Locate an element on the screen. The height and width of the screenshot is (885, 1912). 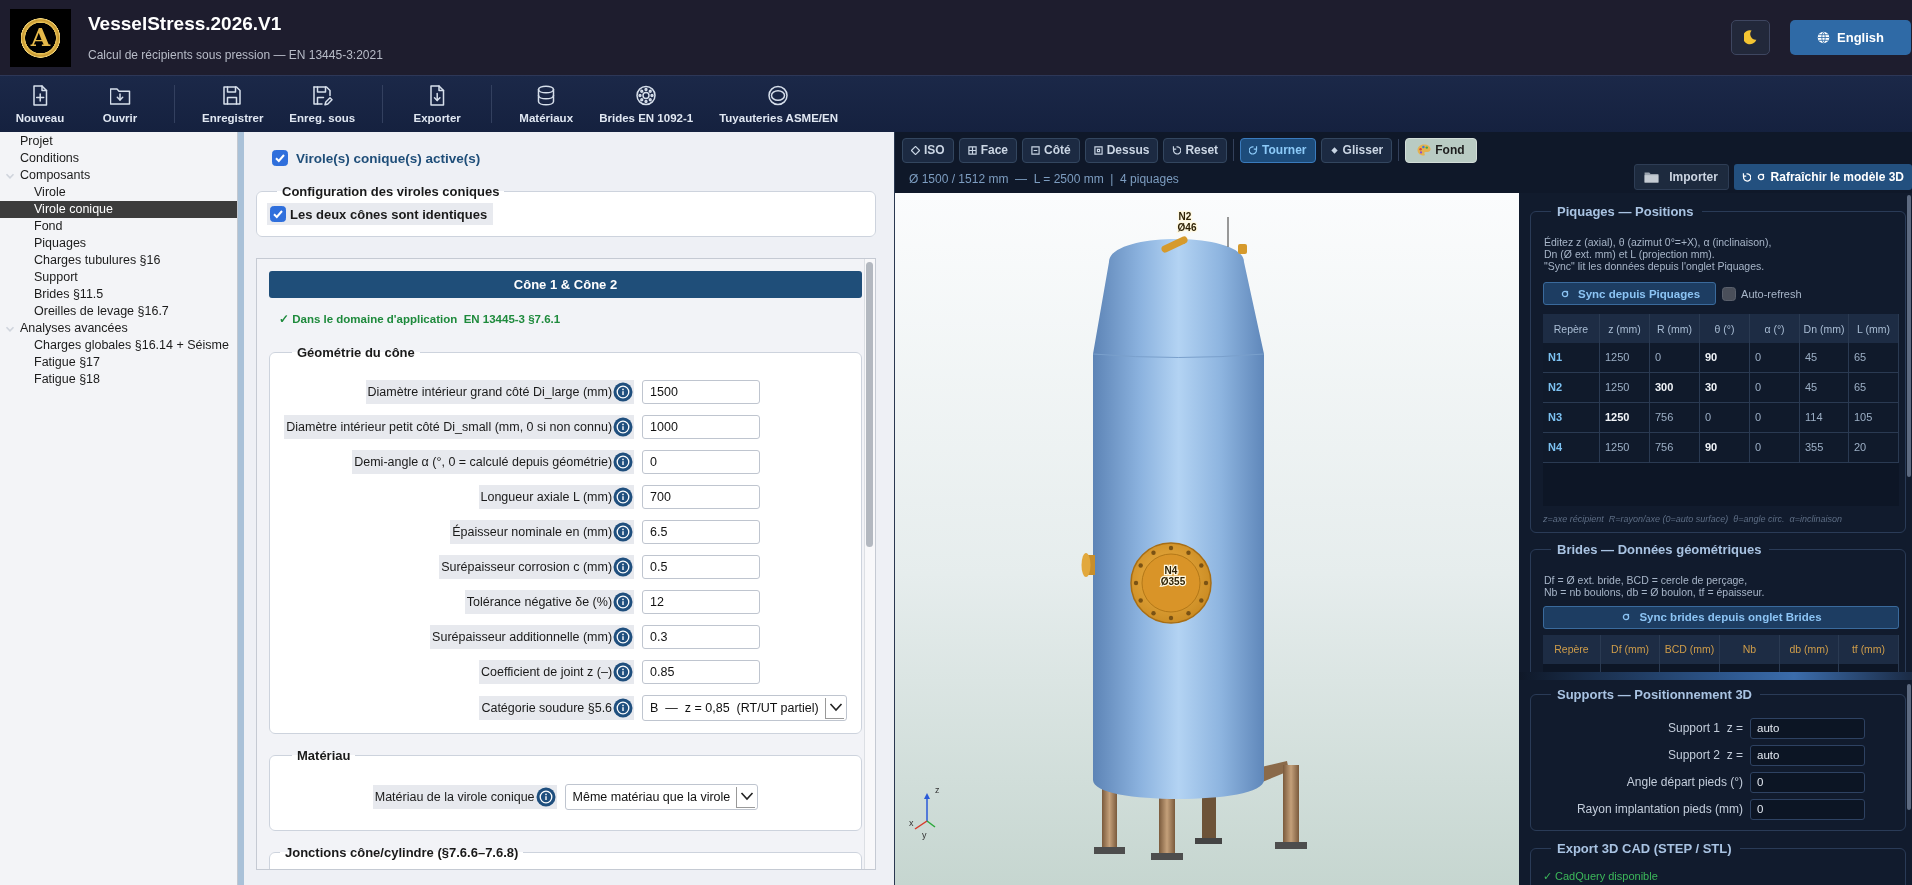
input-field: 0.3 is located at coordinates (701, 637).